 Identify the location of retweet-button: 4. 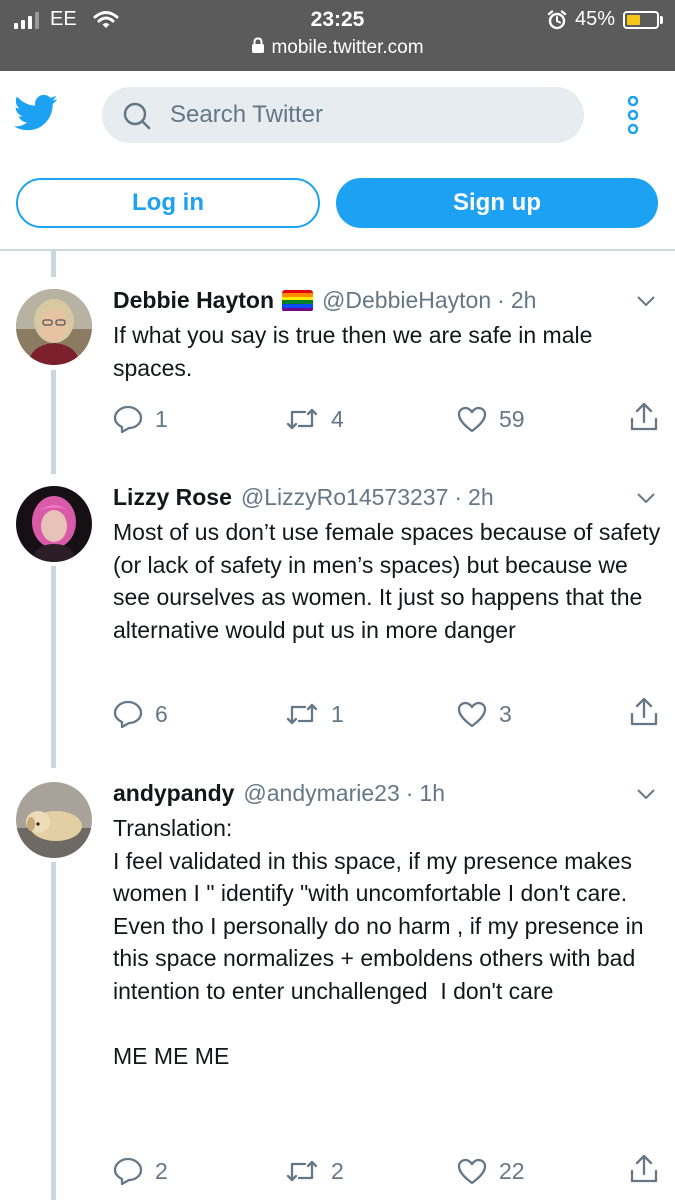
(314, 419).